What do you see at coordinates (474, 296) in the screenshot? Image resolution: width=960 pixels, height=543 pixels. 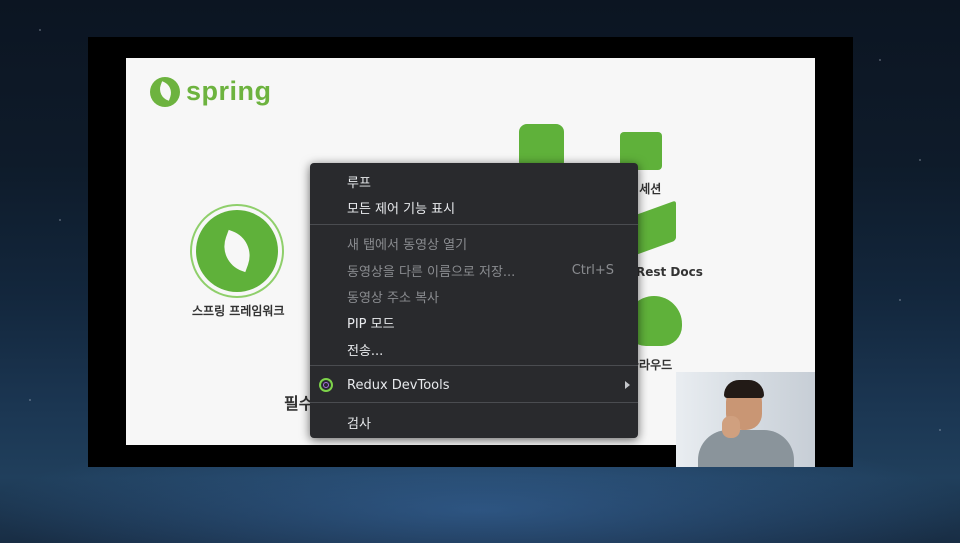 I see `menu-item-copy-video-address: 동영상 주소 복사` at bounding box center [474, 296].